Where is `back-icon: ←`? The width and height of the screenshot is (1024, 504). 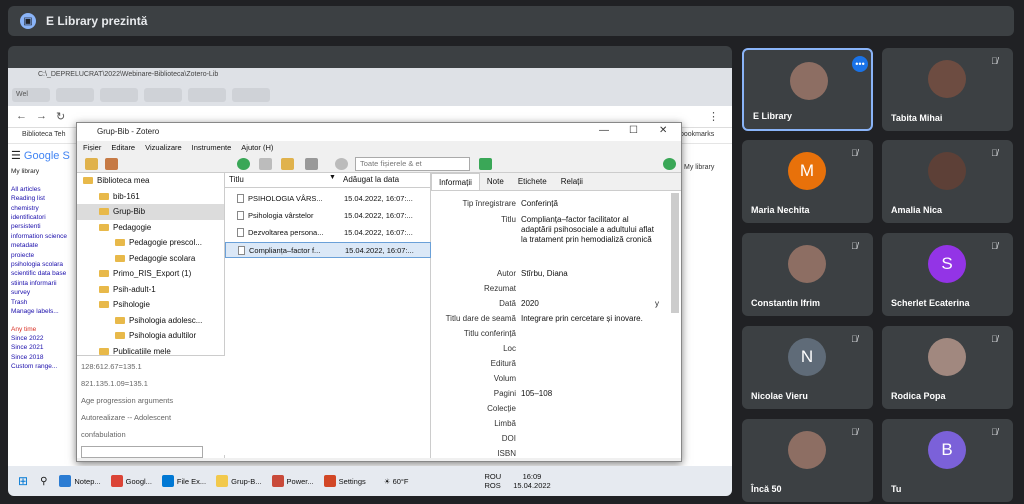
back-icon: ← is located at coordinates (21, 116).